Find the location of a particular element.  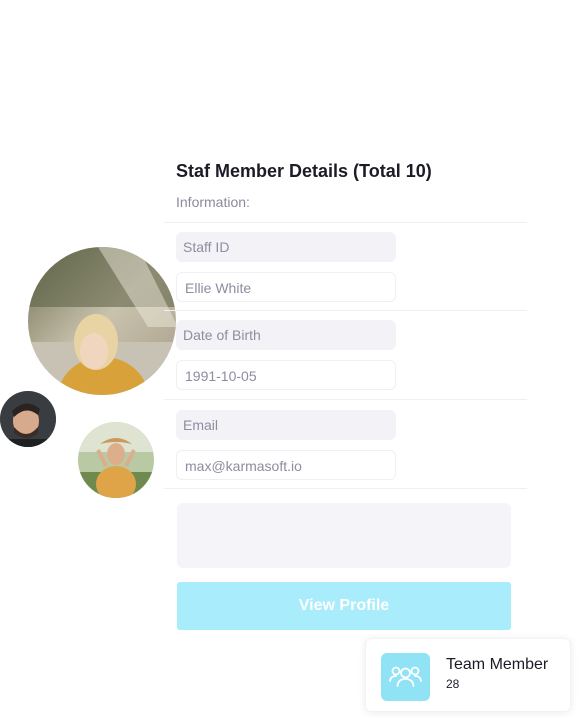

avatar-large-photo is located at coordinates (102, 321).